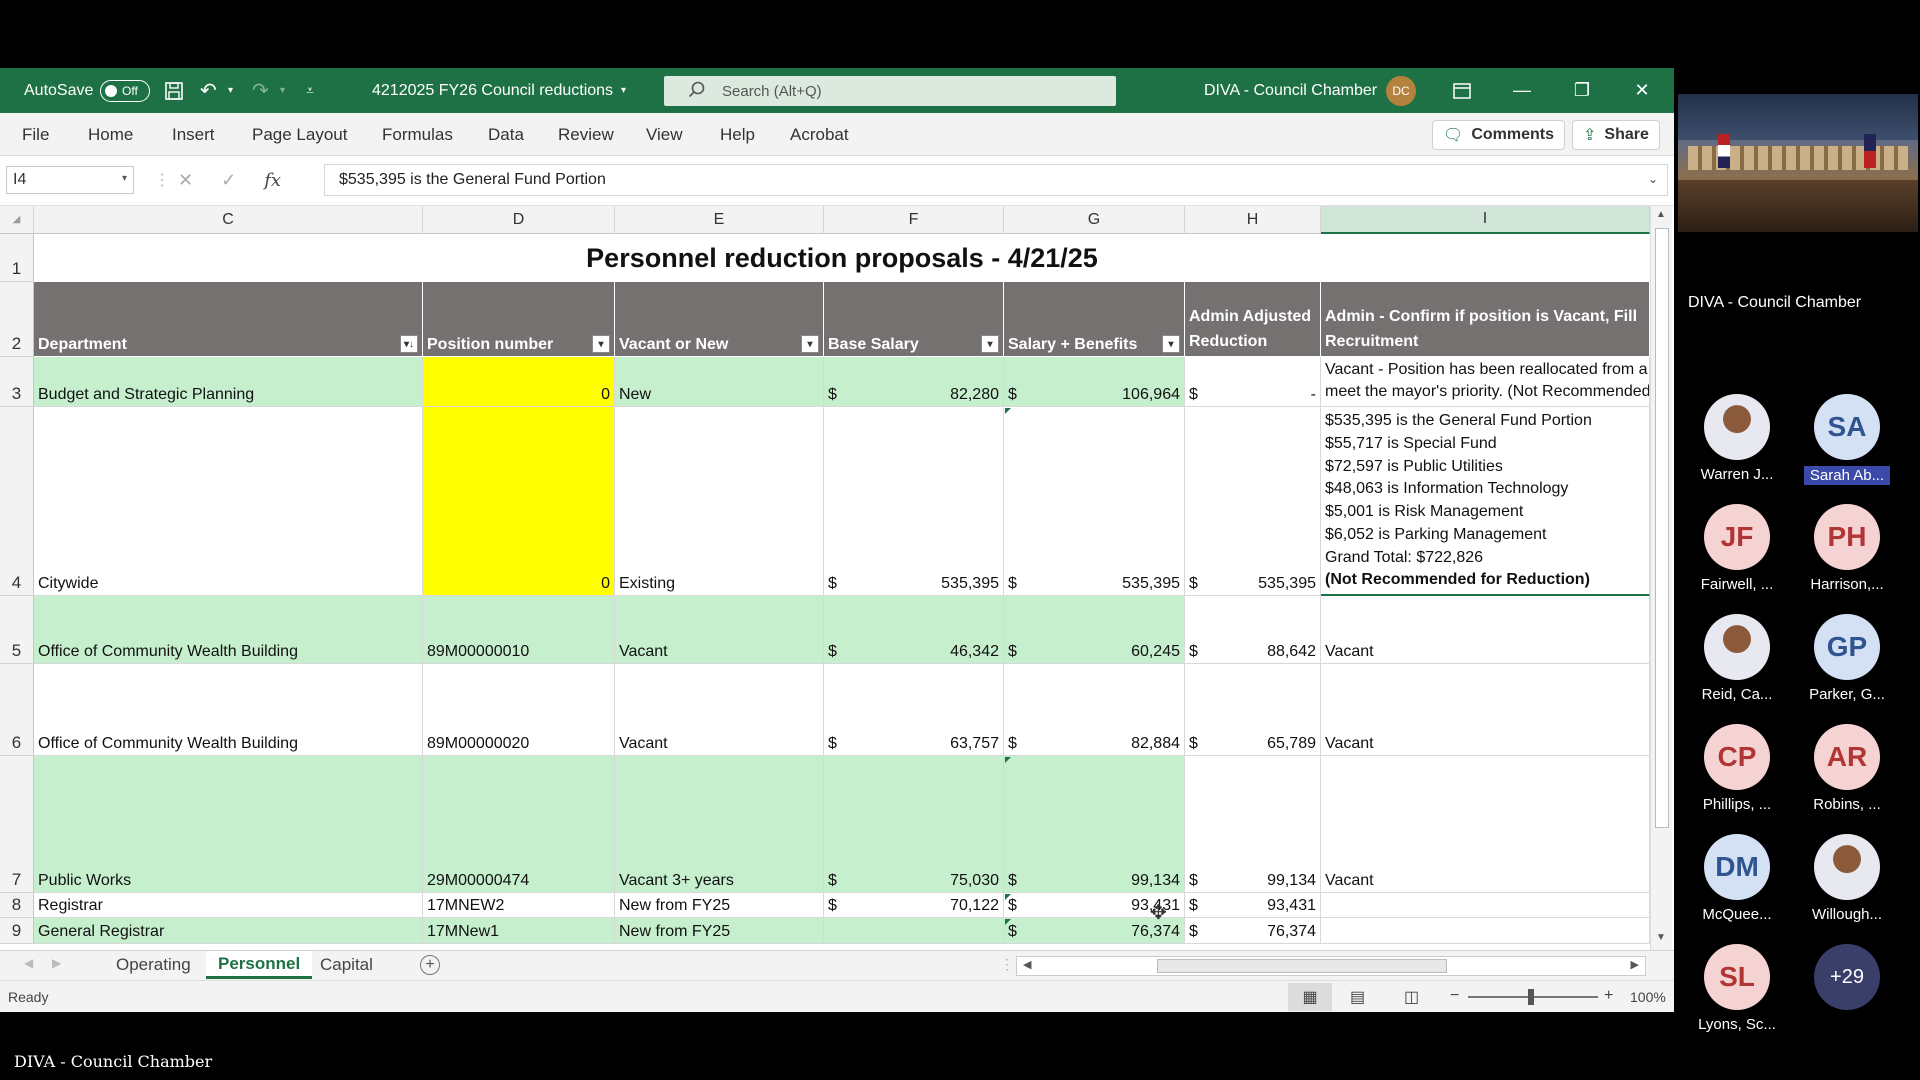 Image resolution: width=1920 pixels, height=1080 pixels. Describe the element at coordinates (17, 905) in the screenshot. I see `row-header-8: 8` at that location.